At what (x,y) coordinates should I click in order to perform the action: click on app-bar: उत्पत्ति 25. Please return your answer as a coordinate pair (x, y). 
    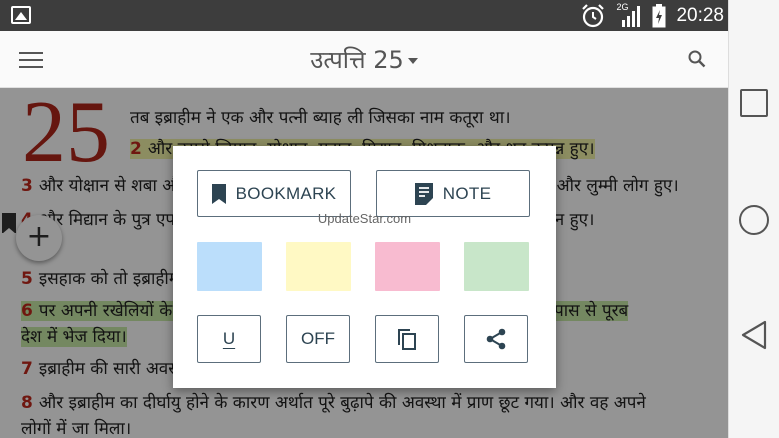
    Looking at the image, I should click on (364, 59).